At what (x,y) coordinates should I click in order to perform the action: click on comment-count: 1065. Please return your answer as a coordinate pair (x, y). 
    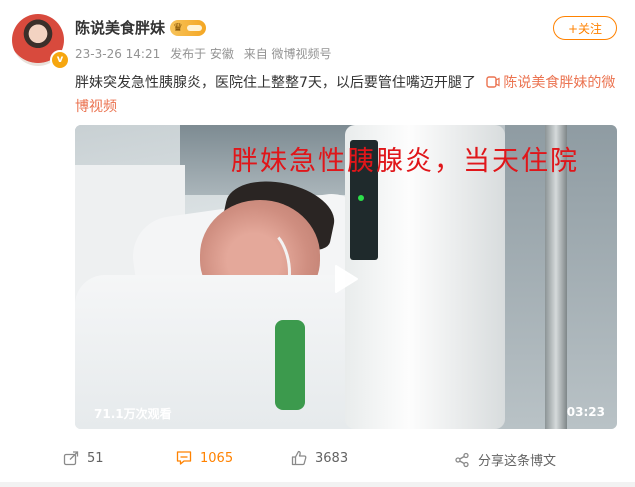
    Looking at the image, I should click on (217, 458).